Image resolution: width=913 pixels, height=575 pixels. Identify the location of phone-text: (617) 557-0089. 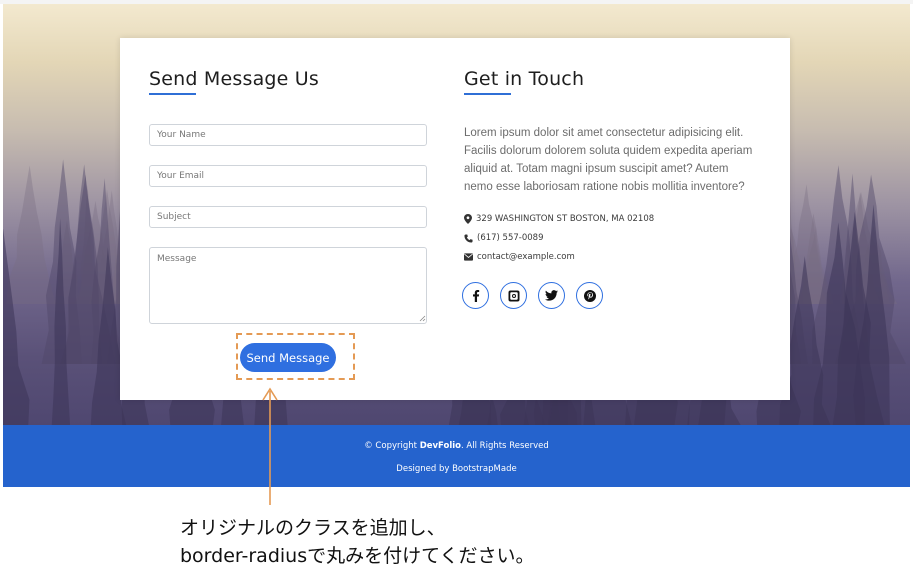
(510, 238).